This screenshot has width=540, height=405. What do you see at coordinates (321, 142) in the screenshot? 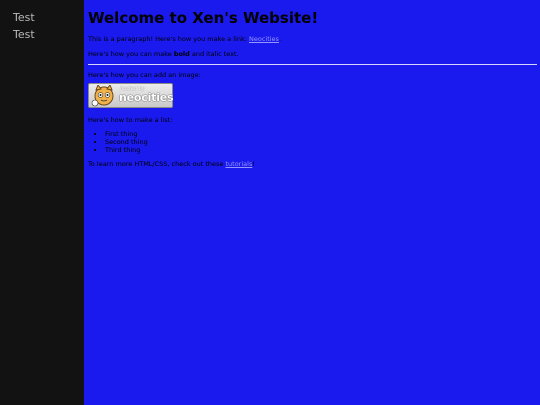
I see `list-item: Second thing` at bounding box center [321, 142].